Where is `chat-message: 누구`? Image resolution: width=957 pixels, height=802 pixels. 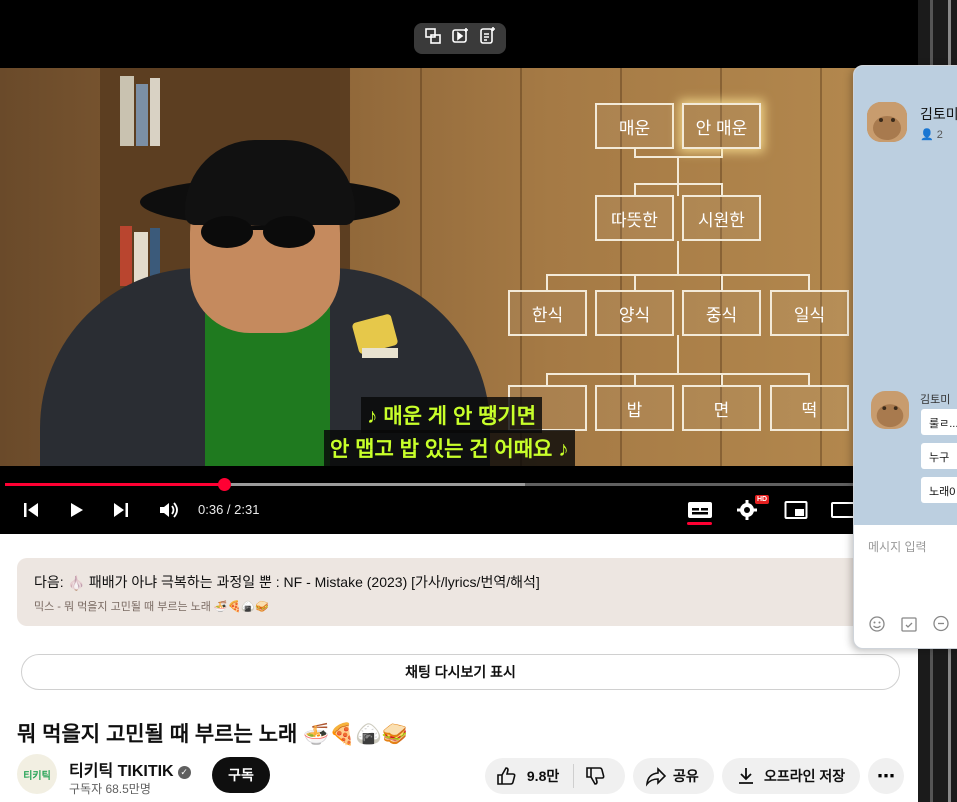 chat-message: 누구 is located at coordinates (939, 456).